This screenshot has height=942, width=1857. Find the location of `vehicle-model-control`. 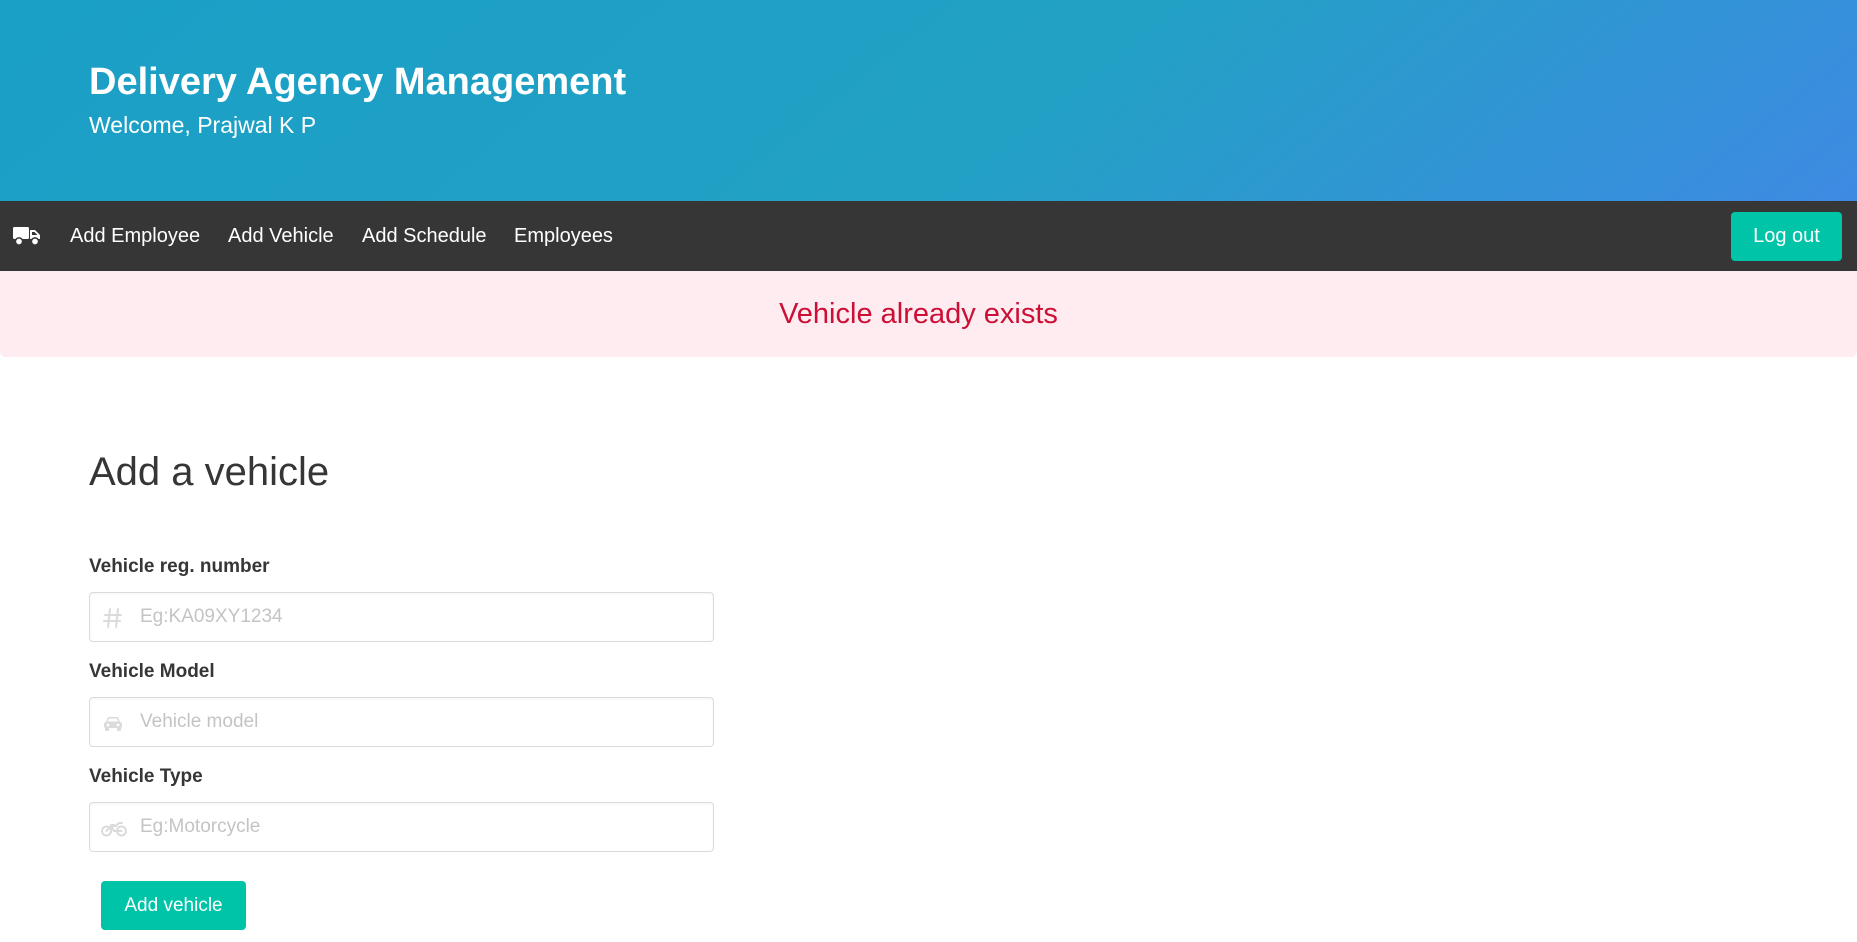

vehicle-model-control is located at coordinates (401, 722).